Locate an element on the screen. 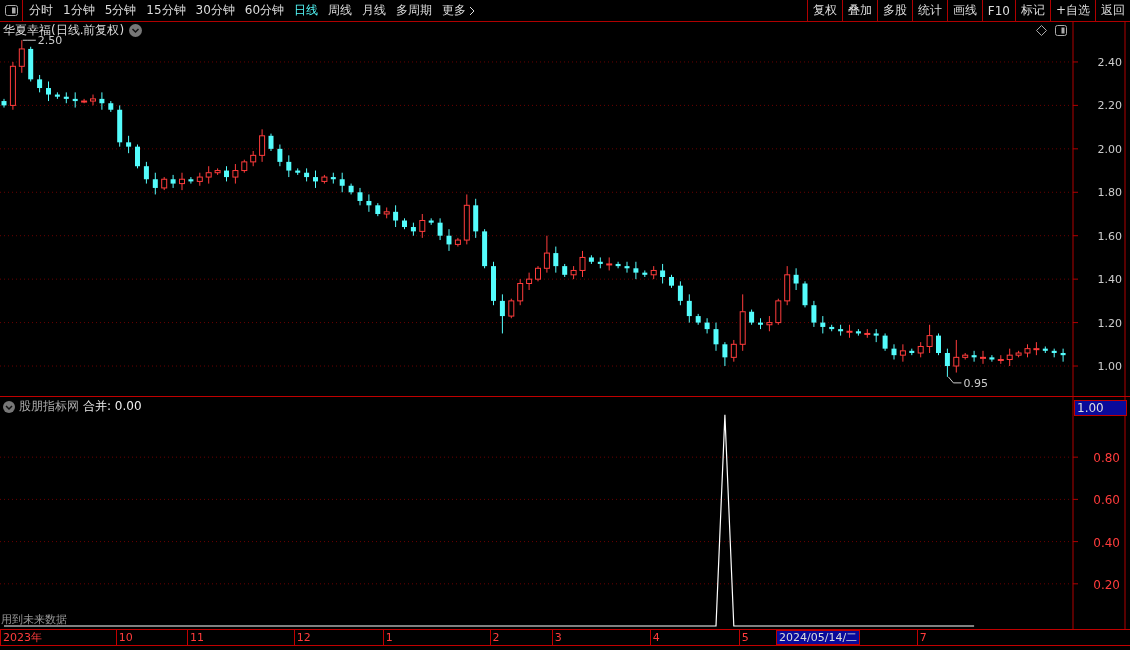  period-tab: 多周期 is located at coordinates (414, 10).